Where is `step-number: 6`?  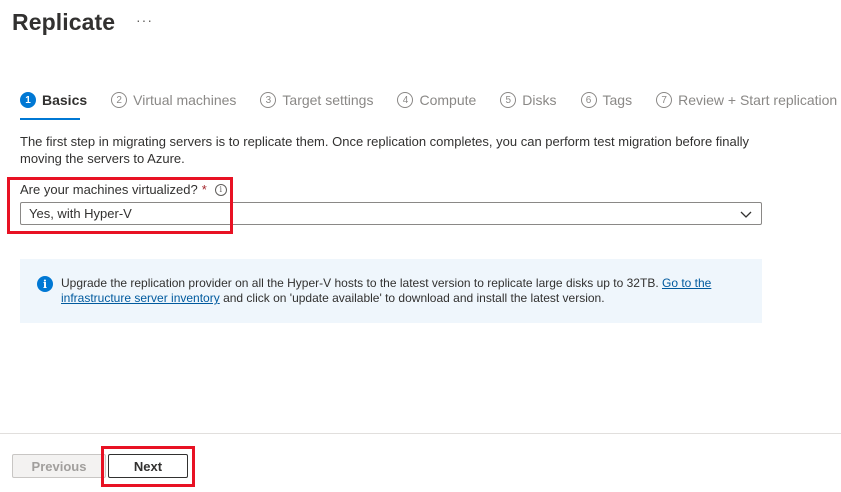 step-number: 6 is located at coordinates (588, 100).